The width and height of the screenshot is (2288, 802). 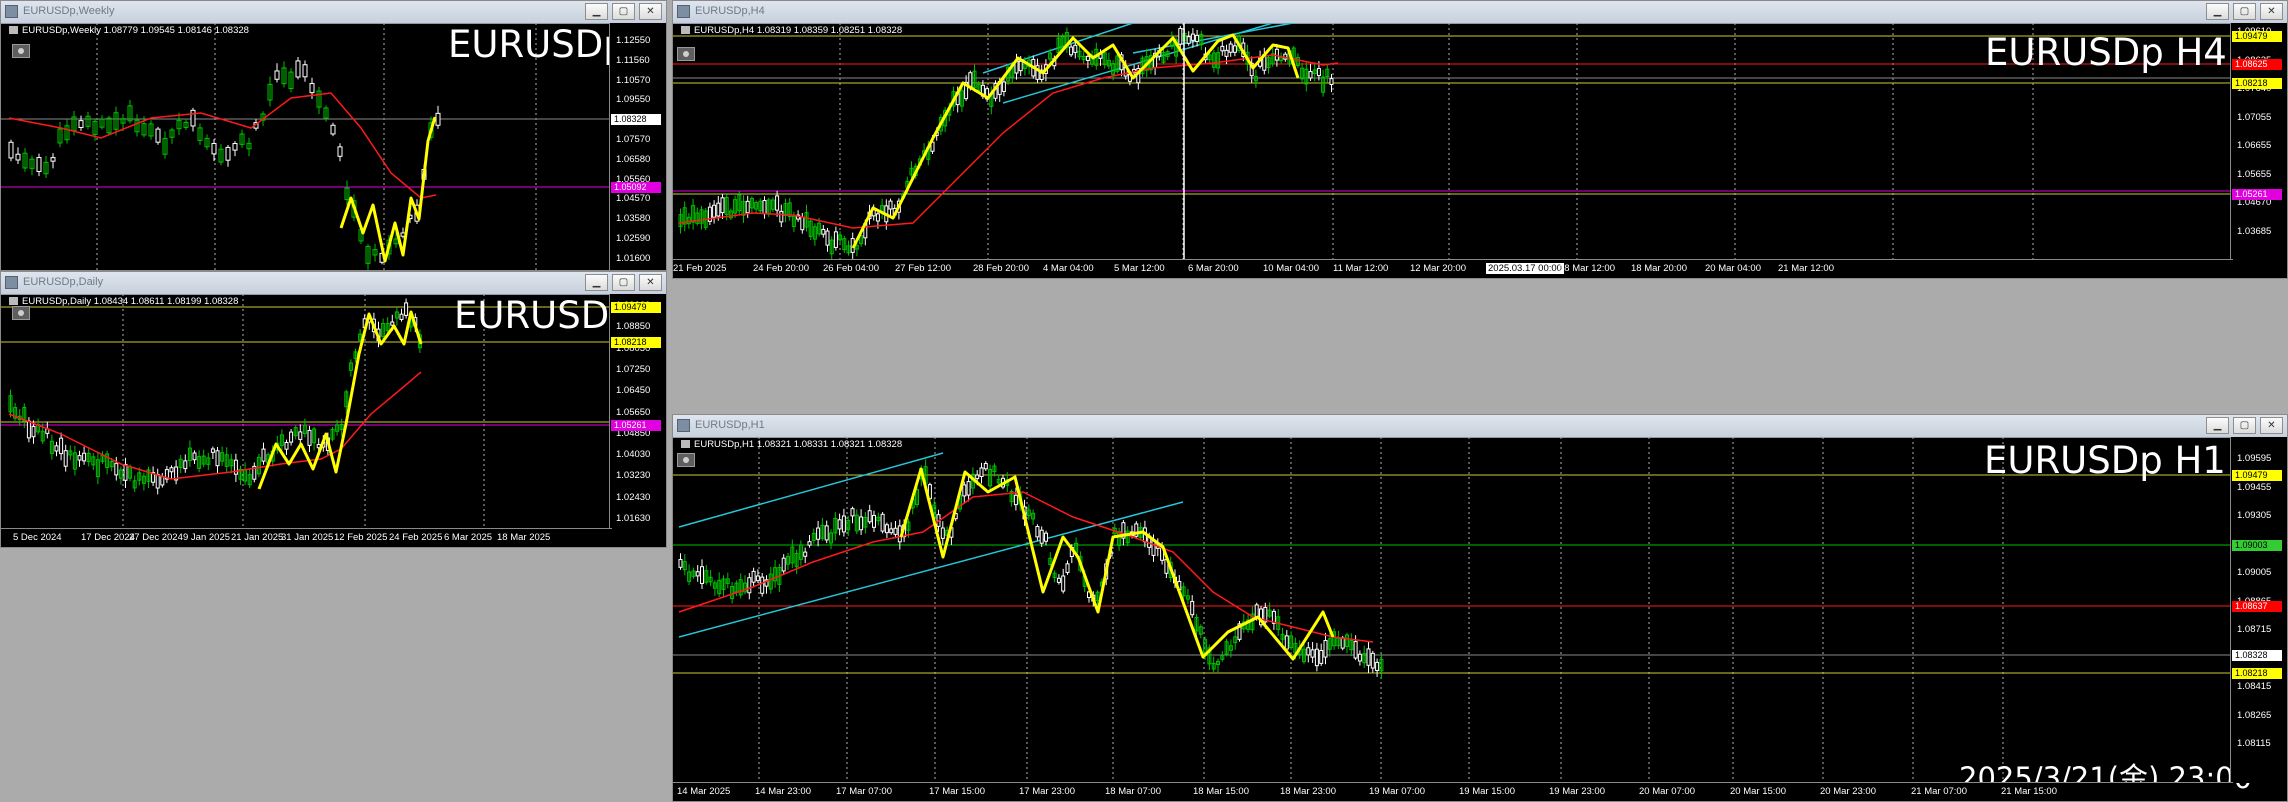 What do you see at coordinates (633, 159) in the screenshot?
I see `price-tick-label: 1.06580` at bounding box center [633, 159].